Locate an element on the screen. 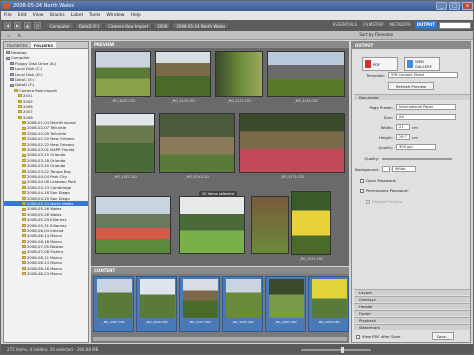 The width and height of the screenshot is (474, 355). open-password-checkbox is located at coordinates (362, 180).